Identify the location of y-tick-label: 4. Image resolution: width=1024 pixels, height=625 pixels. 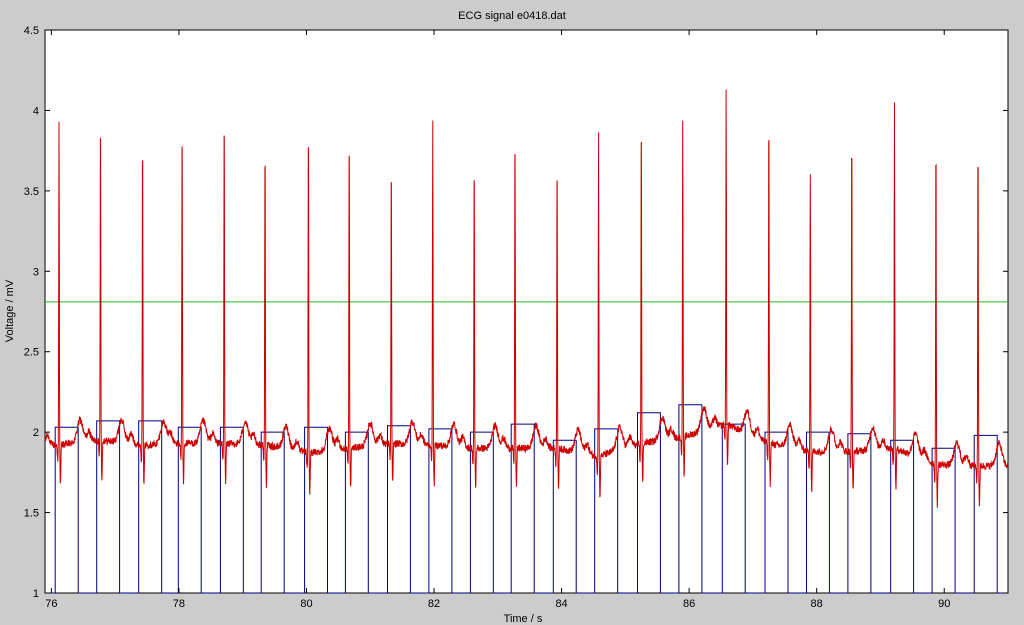
(36, 111).